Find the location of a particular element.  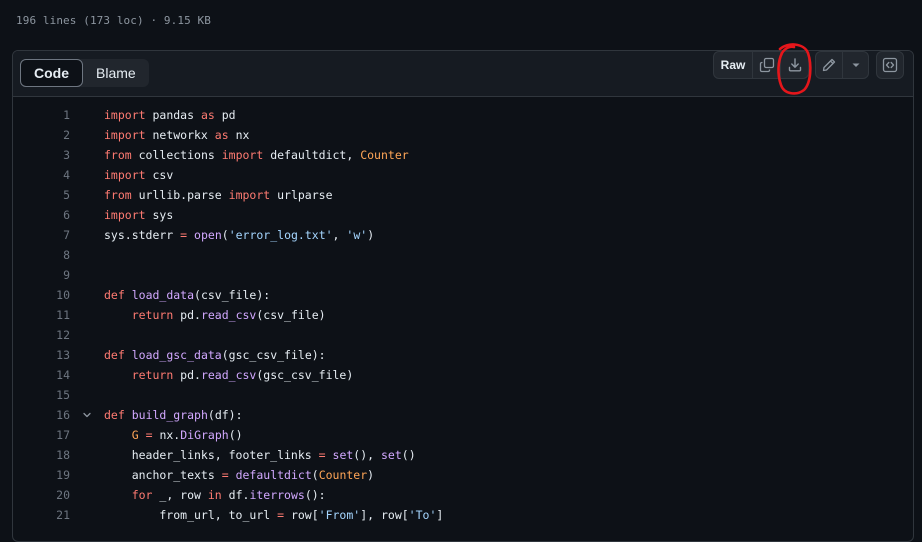

line-number: 17 is located at coordinates (41, 435).